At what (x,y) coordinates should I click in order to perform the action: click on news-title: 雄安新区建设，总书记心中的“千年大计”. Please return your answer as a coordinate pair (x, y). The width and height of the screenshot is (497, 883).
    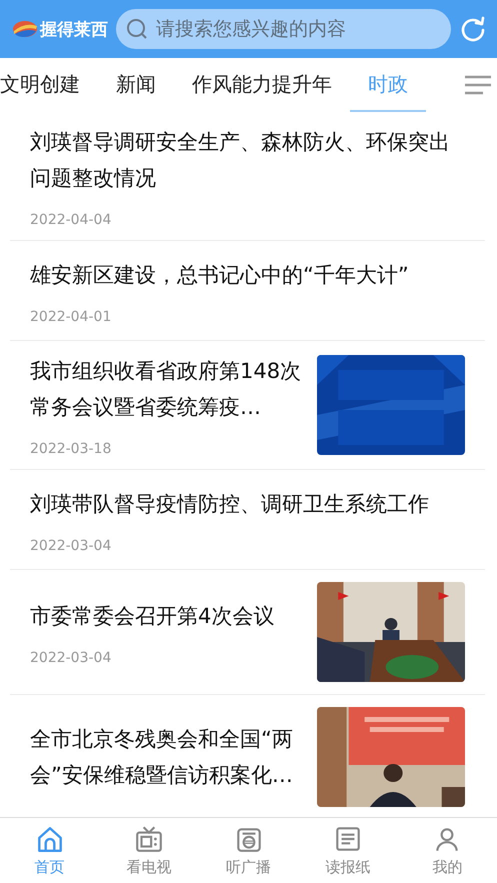
    Looking at the image, I should click on (220, 275).